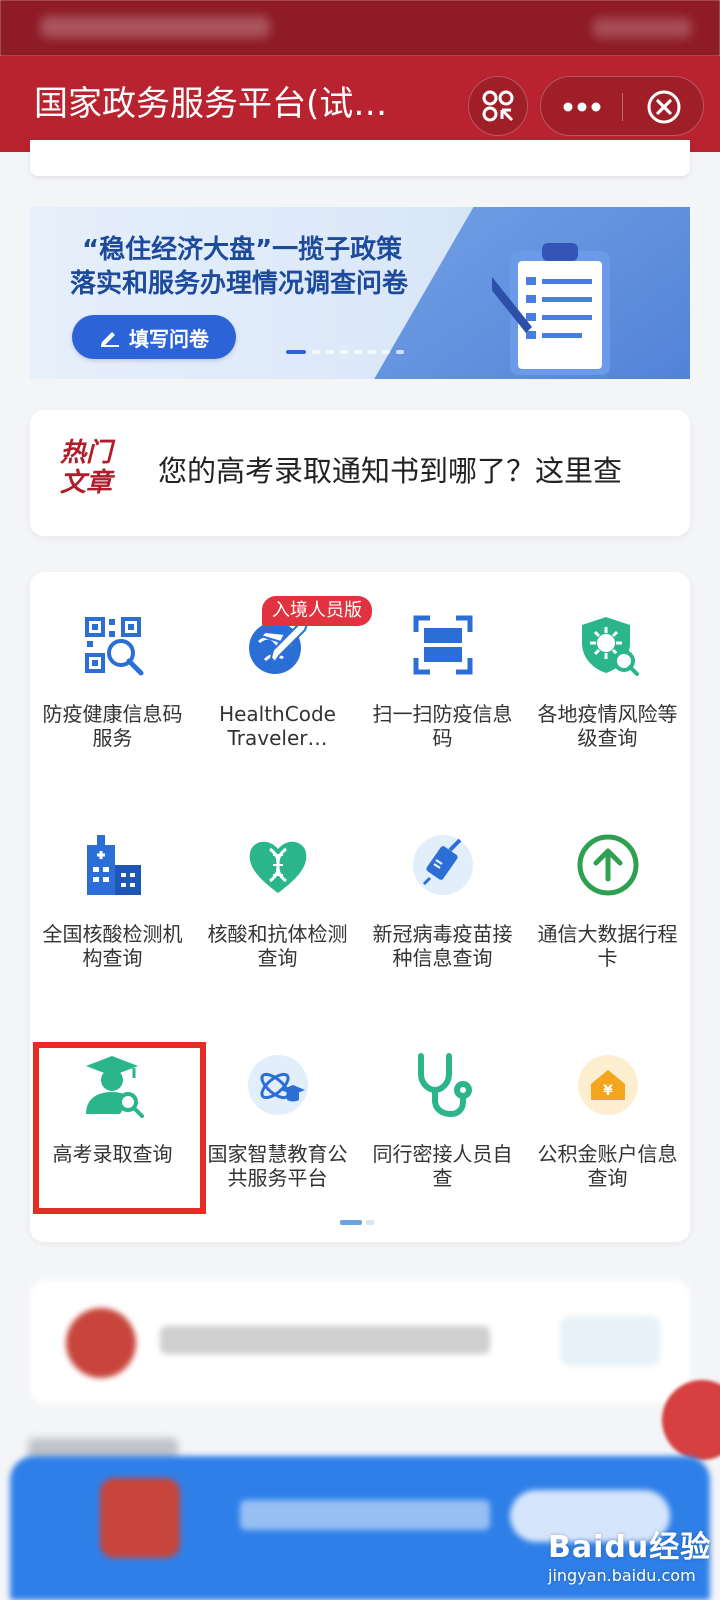 The image size is (720, 1600). I want to click on house-yuan-icon: ¥, so click(607, 1085).